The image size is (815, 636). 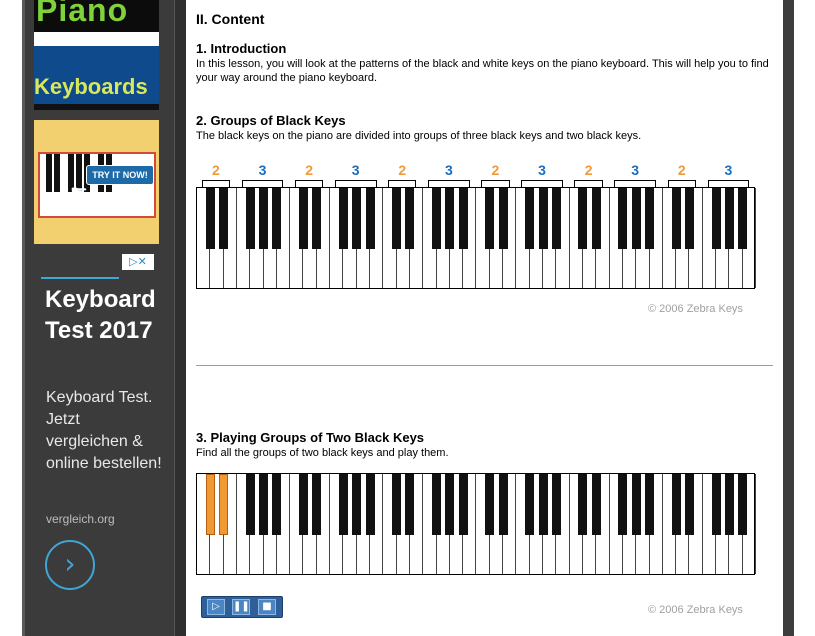 What do you see at coordinates (120, 175) in the screenshot?
I see `try-it-now-button: TRY IT NOW!` at bounding box center [120, 175].